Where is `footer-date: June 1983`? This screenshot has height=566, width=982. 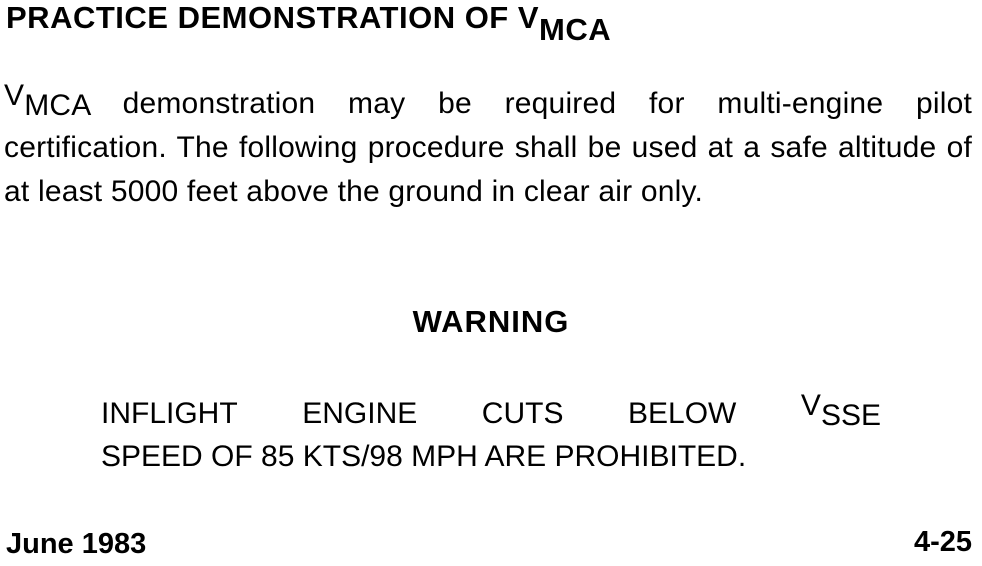
footer-date: June 1983 is located at coordinates (76, 544).